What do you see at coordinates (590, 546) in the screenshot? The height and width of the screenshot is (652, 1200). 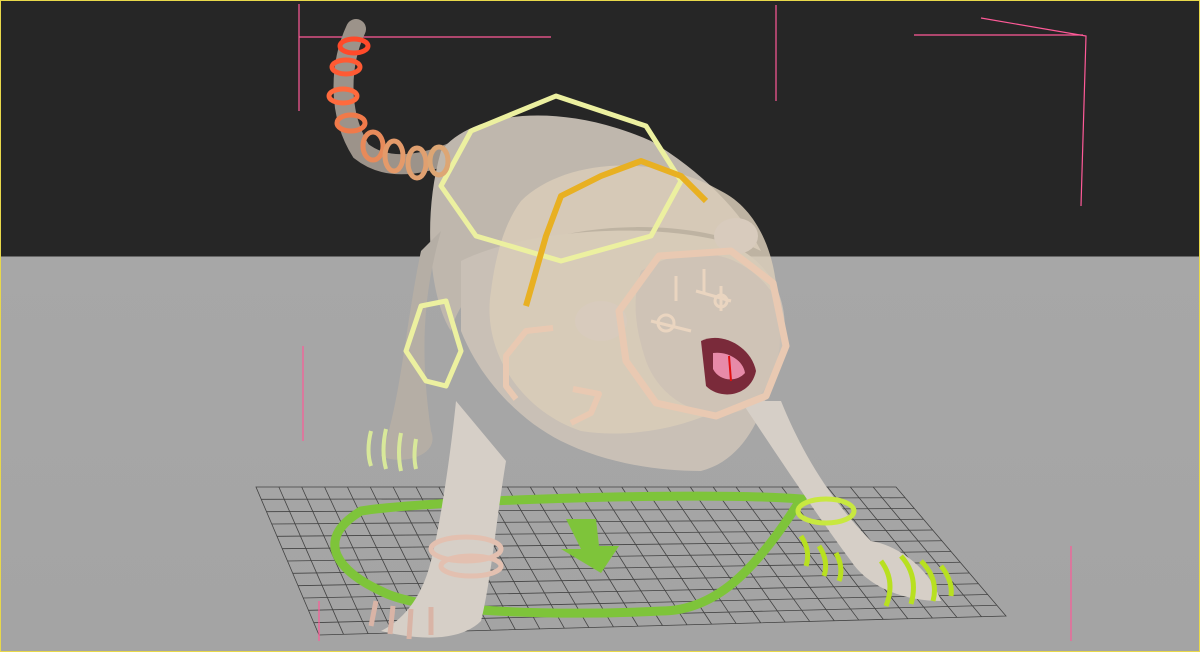 I see `root-arrow-icon` at bounding box center [590, 546].